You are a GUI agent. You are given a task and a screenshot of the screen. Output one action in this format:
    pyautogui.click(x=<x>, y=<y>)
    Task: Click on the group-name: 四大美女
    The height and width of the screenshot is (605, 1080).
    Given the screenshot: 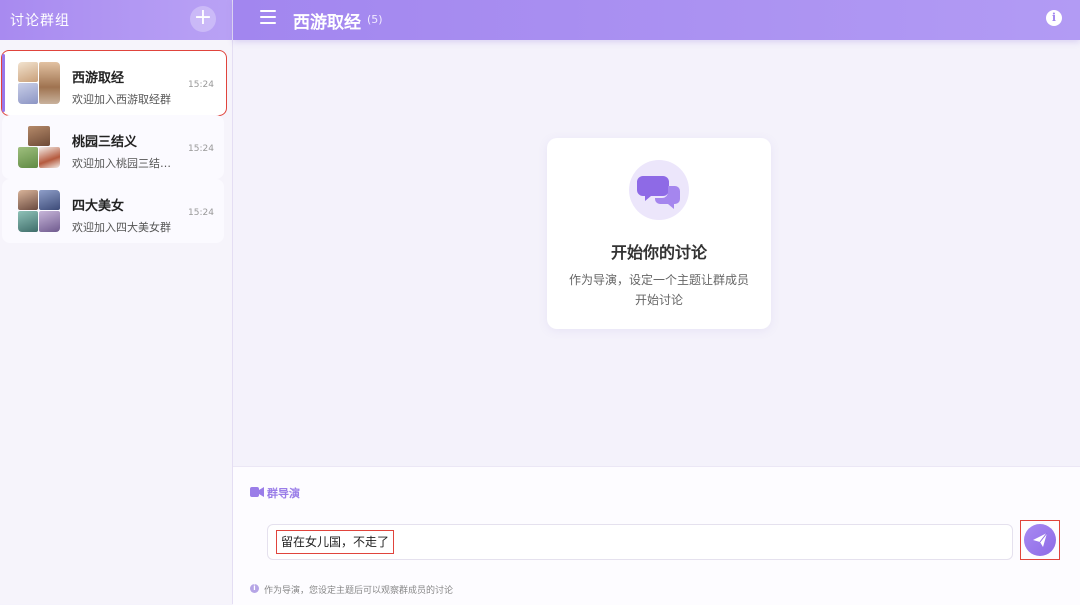 What is the action you would take?
    pyautogui.click(x=98, y=206)
    